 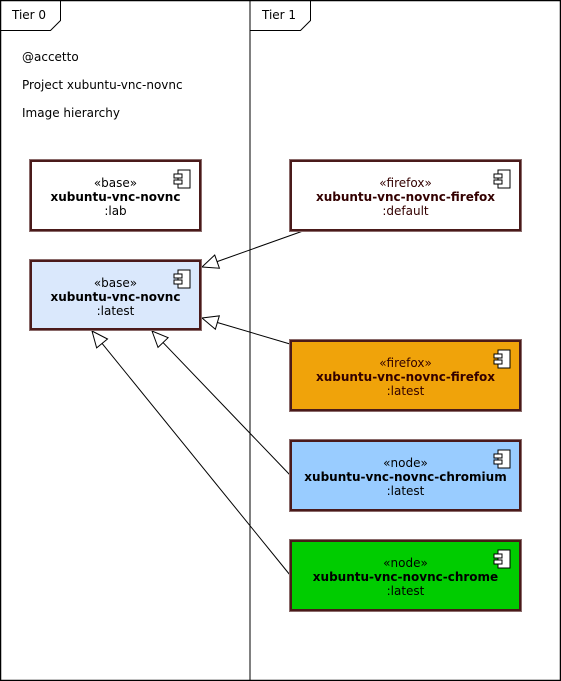 I want to click on note-project: Project xubuntu-vnc-novnc, so click(x=102, y=85).